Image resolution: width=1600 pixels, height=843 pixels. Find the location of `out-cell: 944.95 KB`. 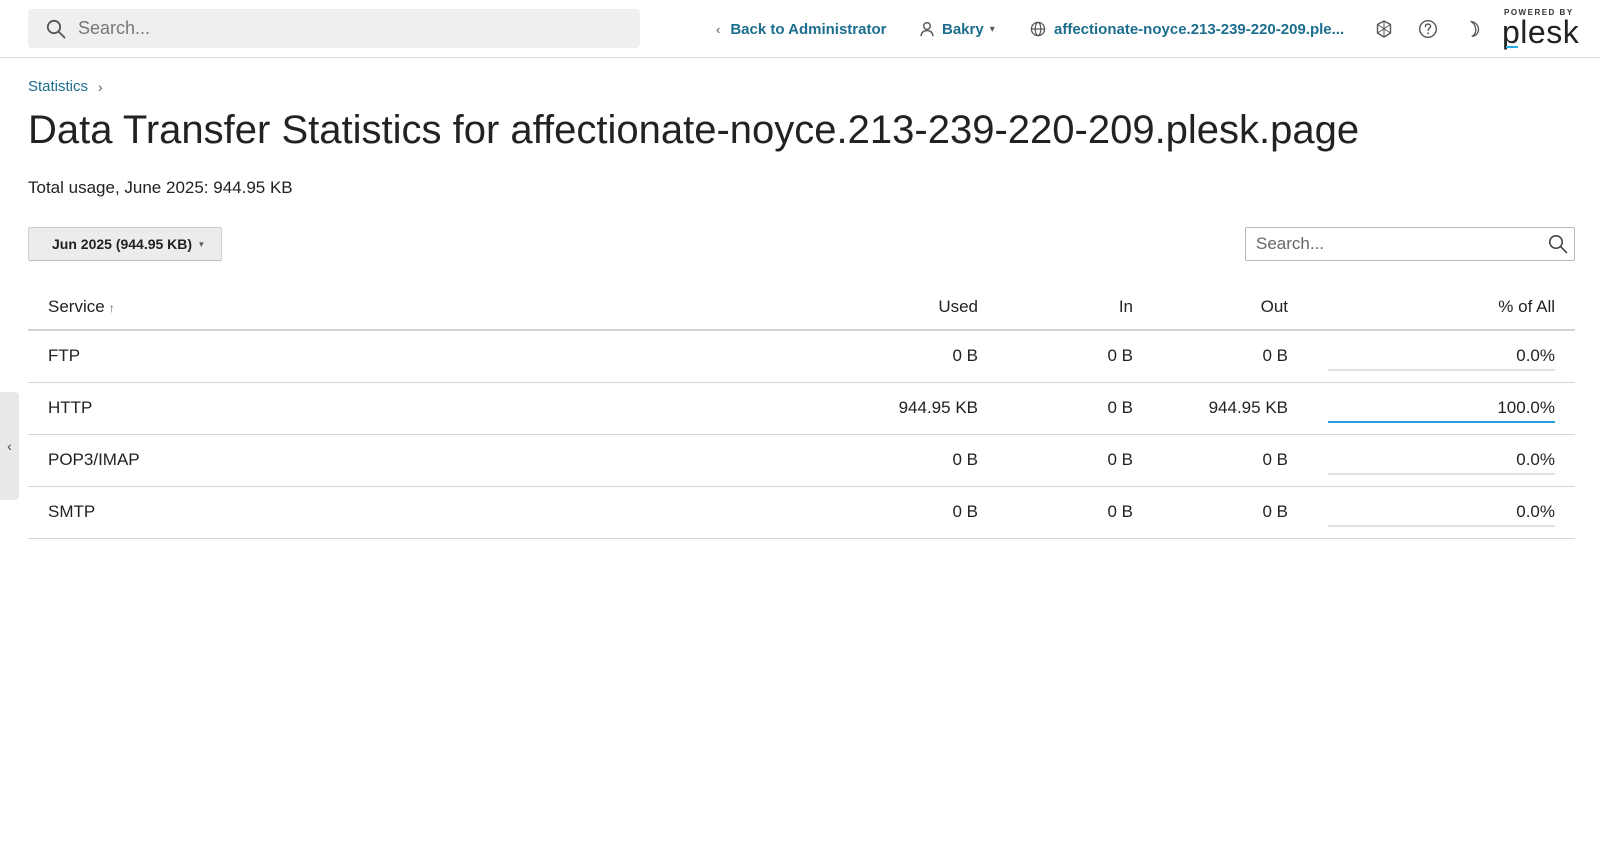

out-cell: 944.95 KB is located at coordinates (1230, 408).